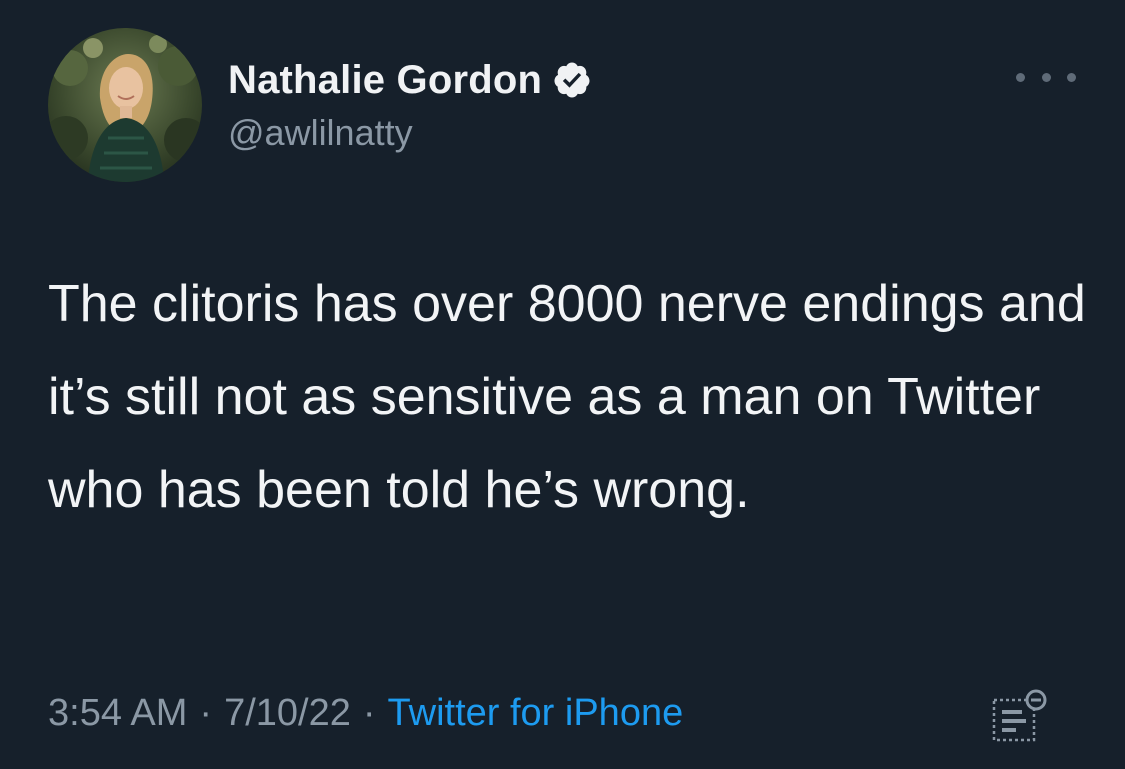 This screenshot has height=769, width=1125. Describe the element at coordinates (536, 713) in the screenshot. I see `tweet-source-link: Twitter for iPhone` at that location.